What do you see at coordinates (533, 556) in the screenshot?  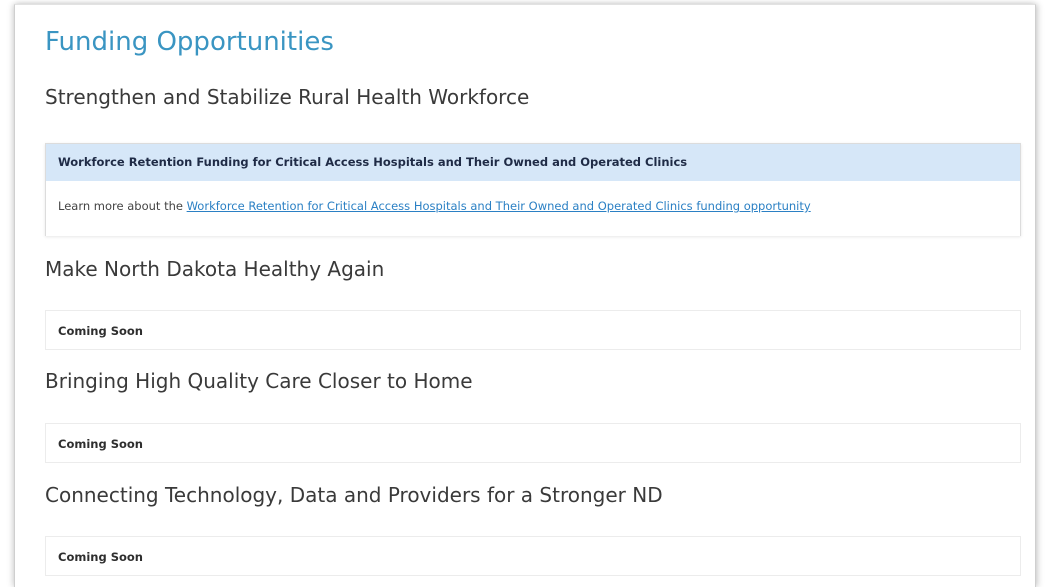 I see `coming-soon-panel-technology-data: Coming Soon` at bounding box center [533, 556].